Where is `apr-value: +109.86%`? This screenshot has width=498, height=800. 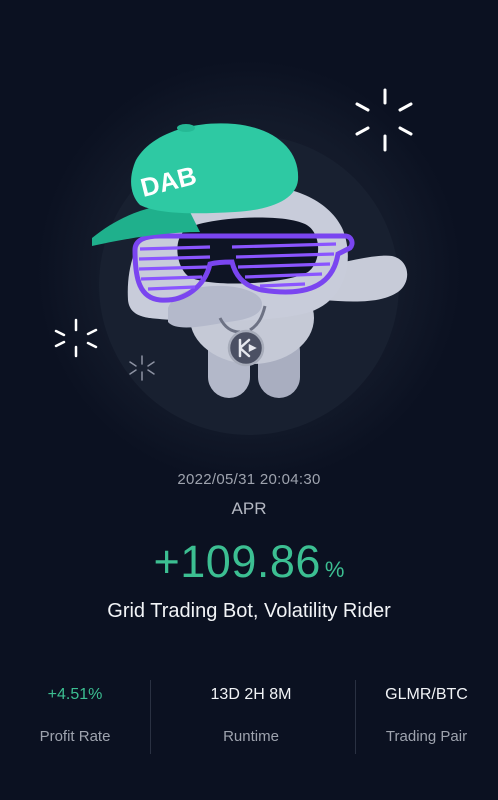 apr-value: +109.86% is located at coordinates (249, 562).